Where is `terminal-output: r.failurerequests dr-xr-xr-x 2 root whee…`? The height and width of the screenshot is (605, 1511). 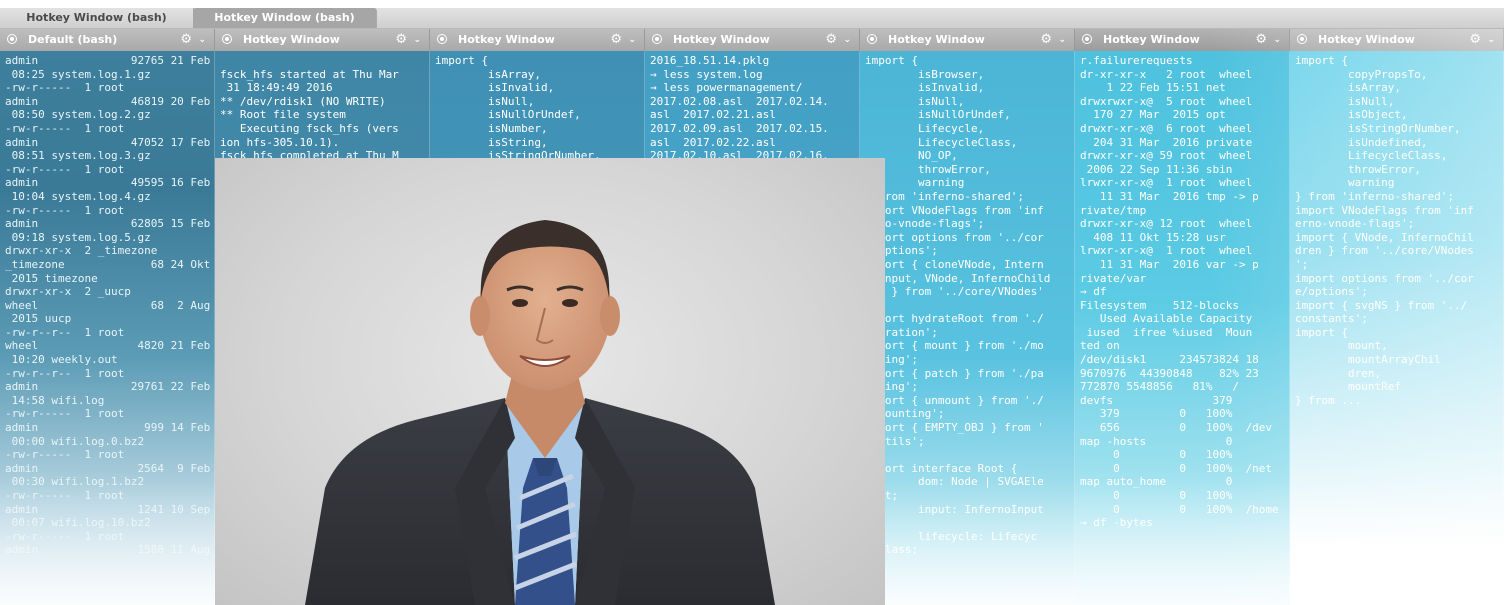
terminal-output: r.failurerequests dr-xr-xr-x 2 root whee… is located at coordinates (1179, 292).